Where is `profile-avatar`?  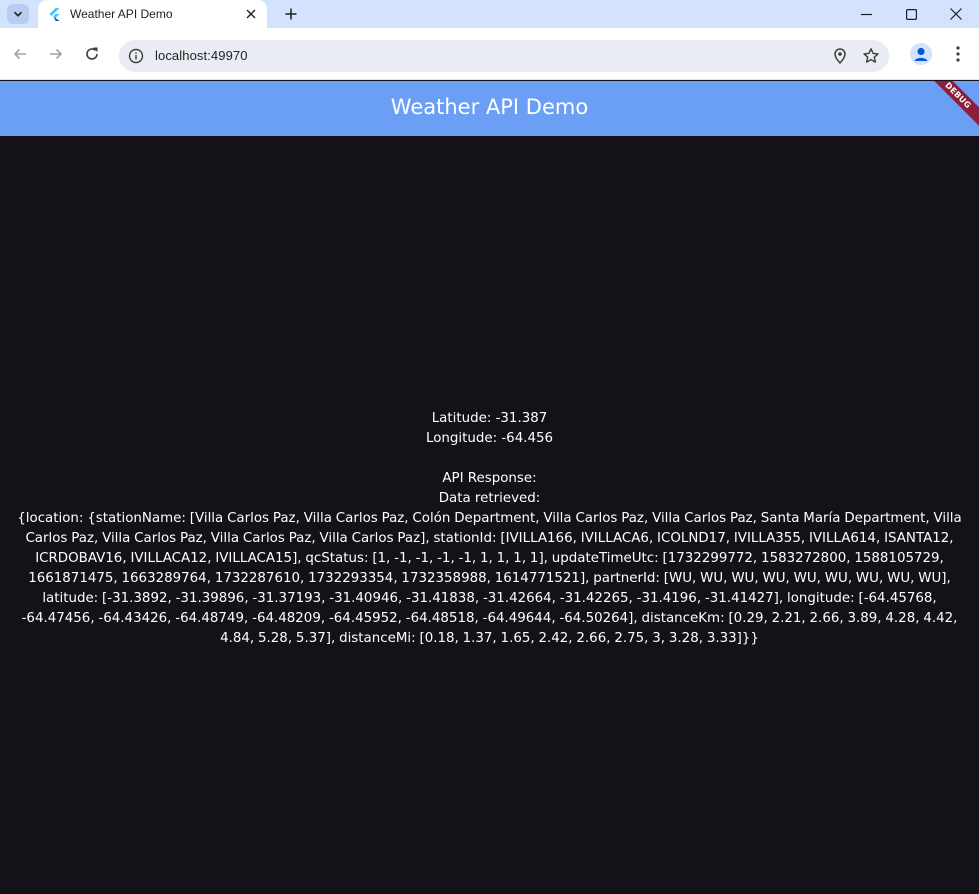
profile-avatar is located at coordinates (921, 54).